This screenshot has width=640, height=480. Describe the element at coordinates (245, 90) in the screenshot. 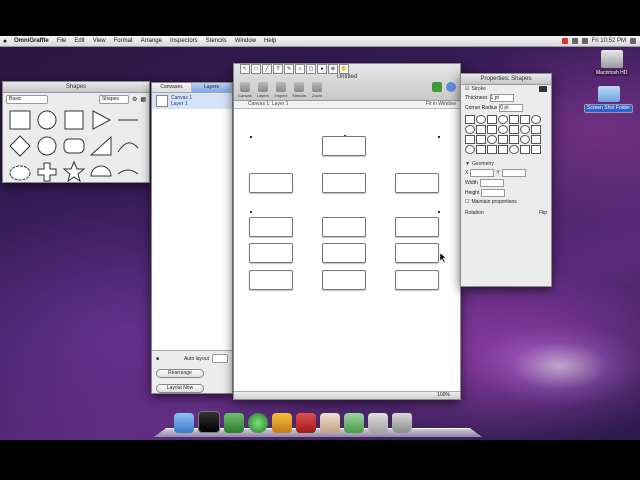

I see `canvas-button: Canvas` at that location.